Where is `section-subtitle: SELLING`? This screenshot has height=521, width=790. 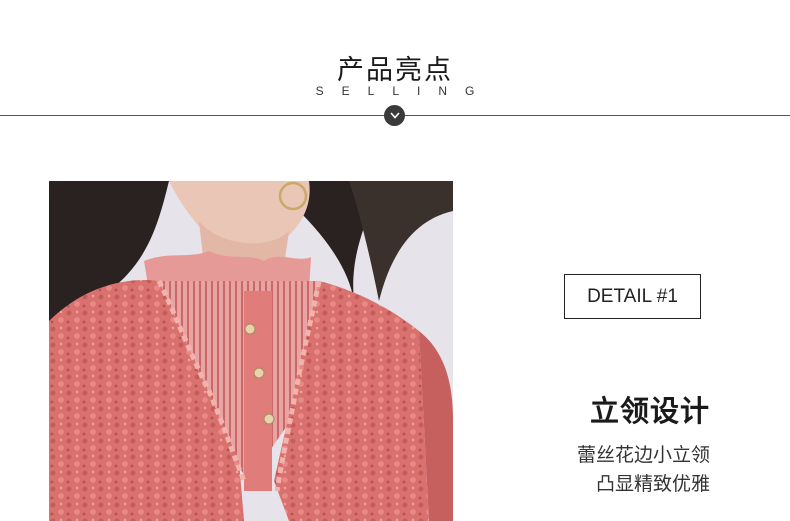 section-subtitle: SELLING is located at coordinates (404, 91).